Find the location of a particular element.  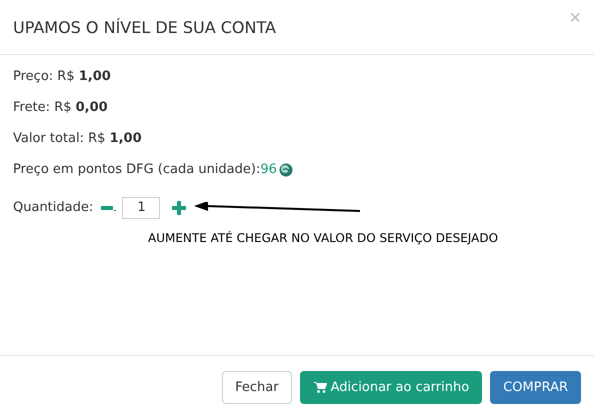

plus-icon is located at coordinates (179, 207).